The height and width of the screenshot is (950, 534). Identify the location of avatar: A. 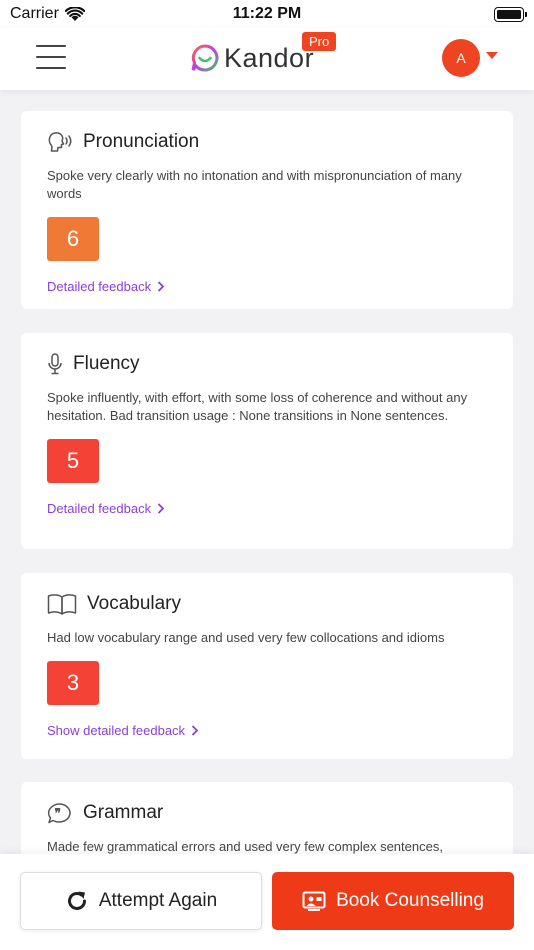
(461, 58).